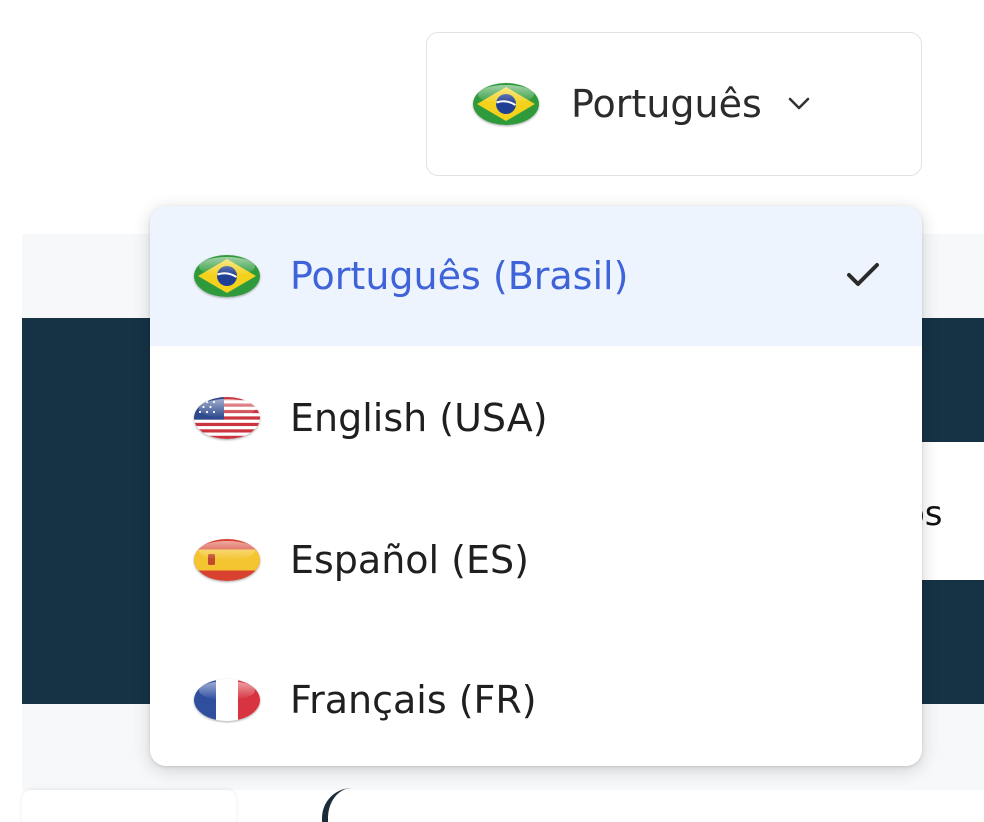  Describe the element at coordinates (227, 560) in the screenshot. I see `spain-flag-icon` at that location.